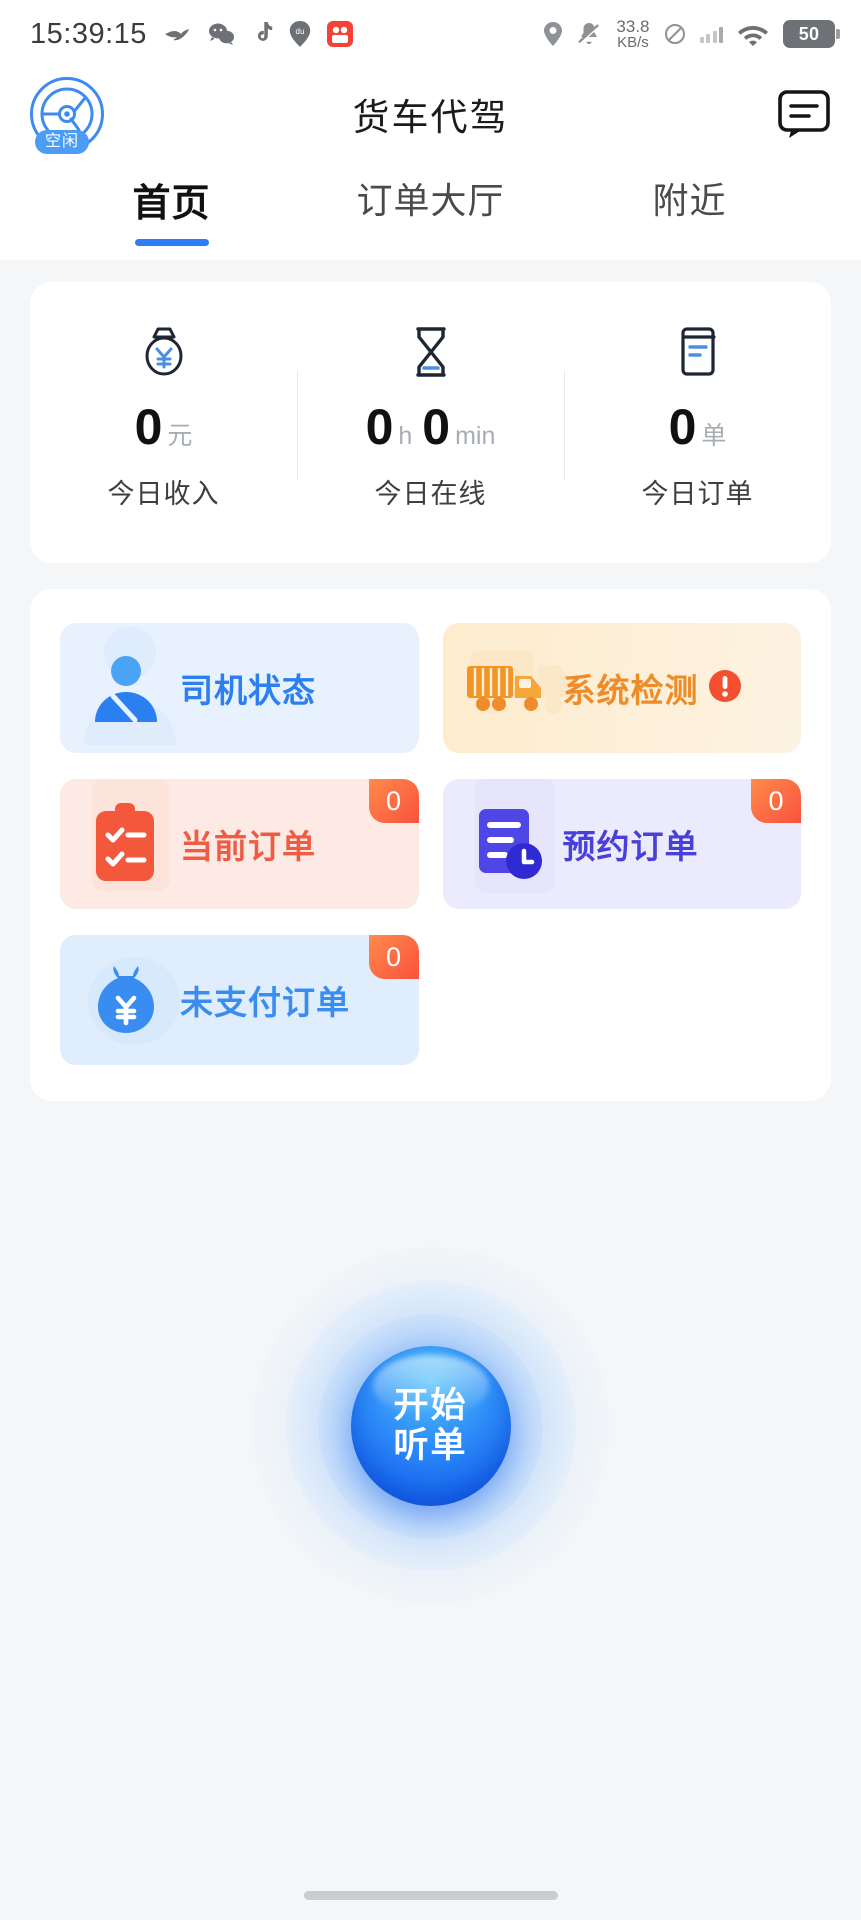 The width and height of the screenshot is (861, 1920). What do you see at coordinates (804, 114) in the screenshot?
I see `chat-bubble-icon` at bounding box center [804, 114].